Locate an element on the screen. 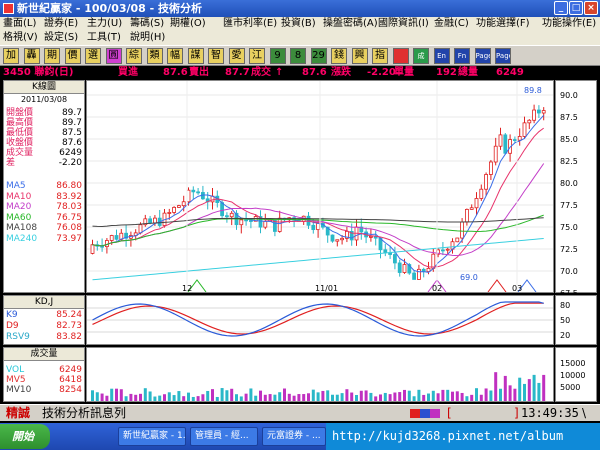 The height and width of the screenshot is (450, 600). toolbar-button: 類 is located at coordinates (154, 56).